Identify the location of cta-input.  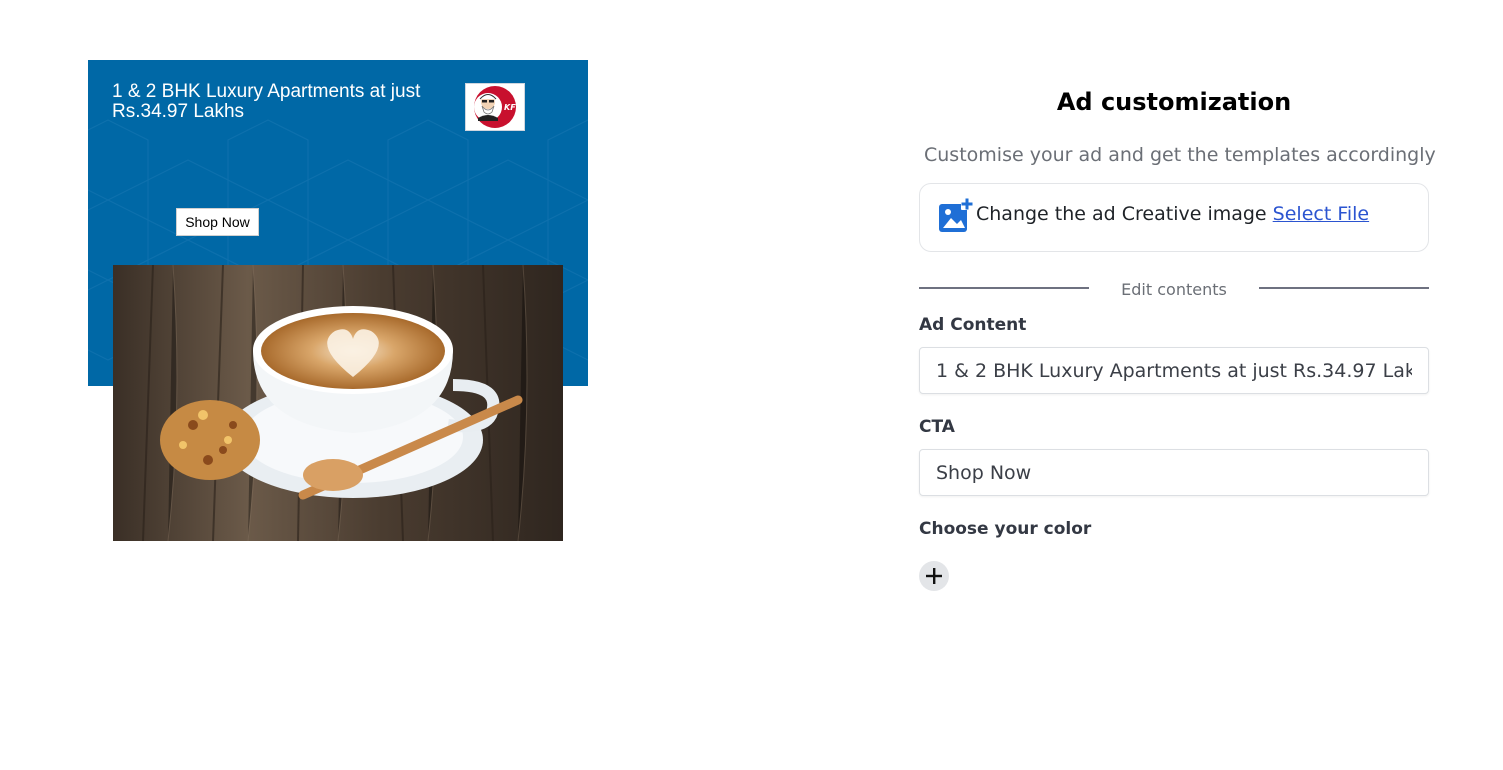
(1174, 472).